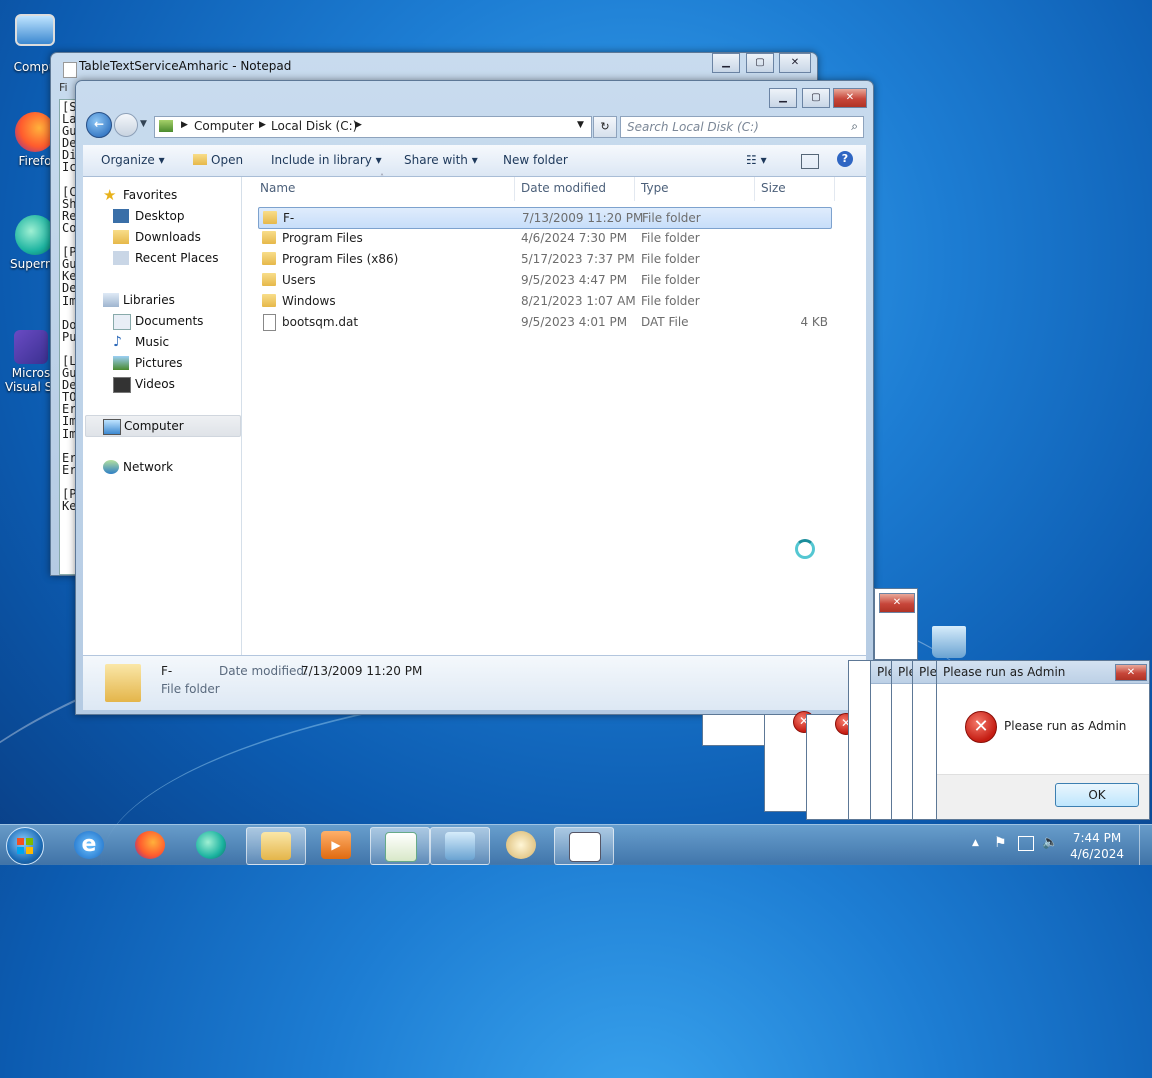 Image resolution: width=1152 pixels, height=1078 pixels. Describe the element at coordinates (165, 258) in the screenshot. I see `nav-recent-places: Recent Places` at that location.